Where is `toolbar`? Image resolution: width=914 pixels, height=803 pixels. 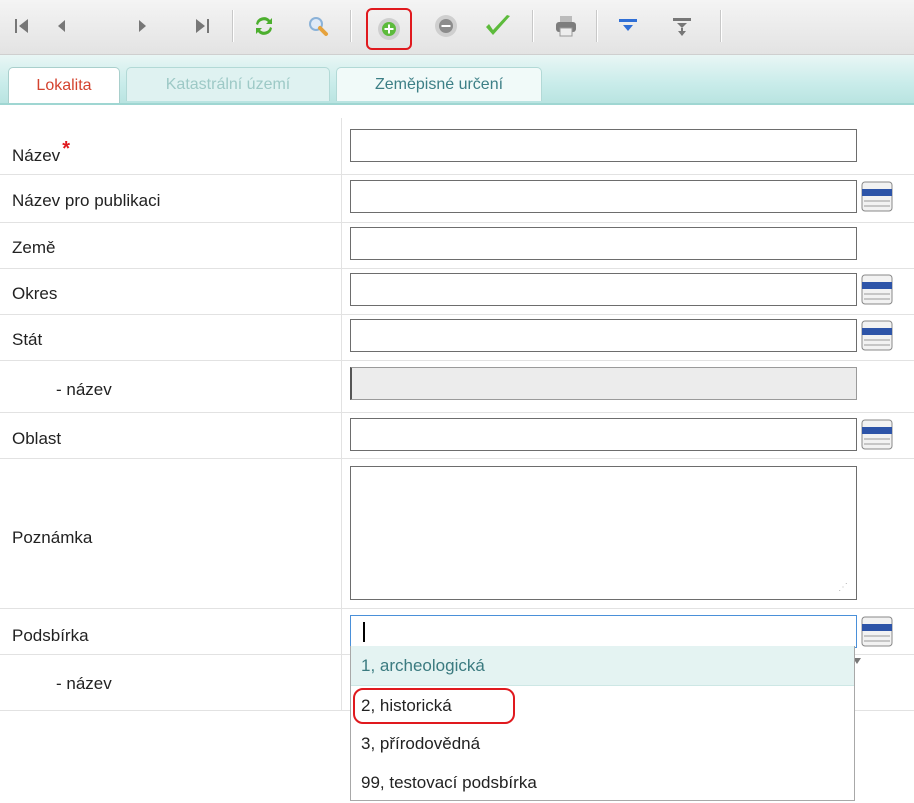 toolbar is located at coordinates (457, 27).